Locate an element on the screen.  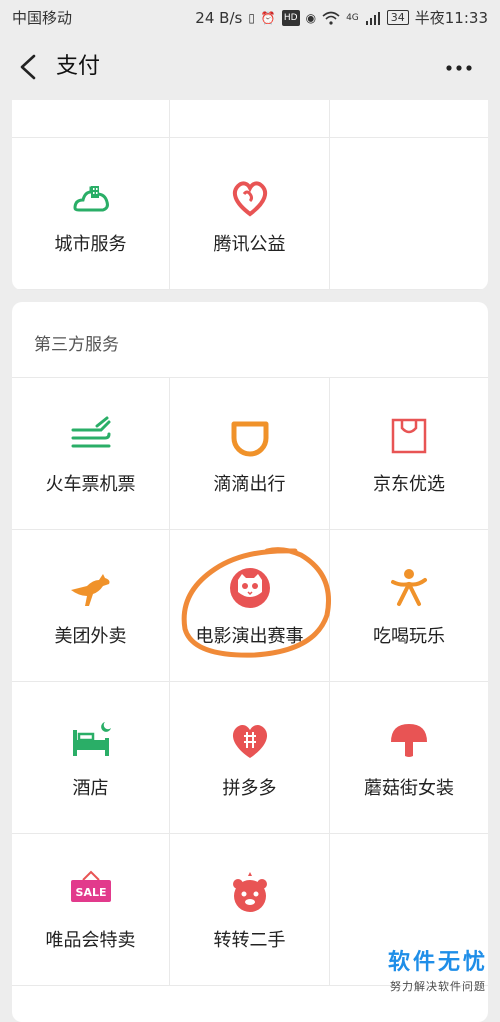
status-bar: 中国移动 24 B/s ▯ ⏰ HD ◉ 4G 34 半夜11:33 is located at coordinates (250, 17).